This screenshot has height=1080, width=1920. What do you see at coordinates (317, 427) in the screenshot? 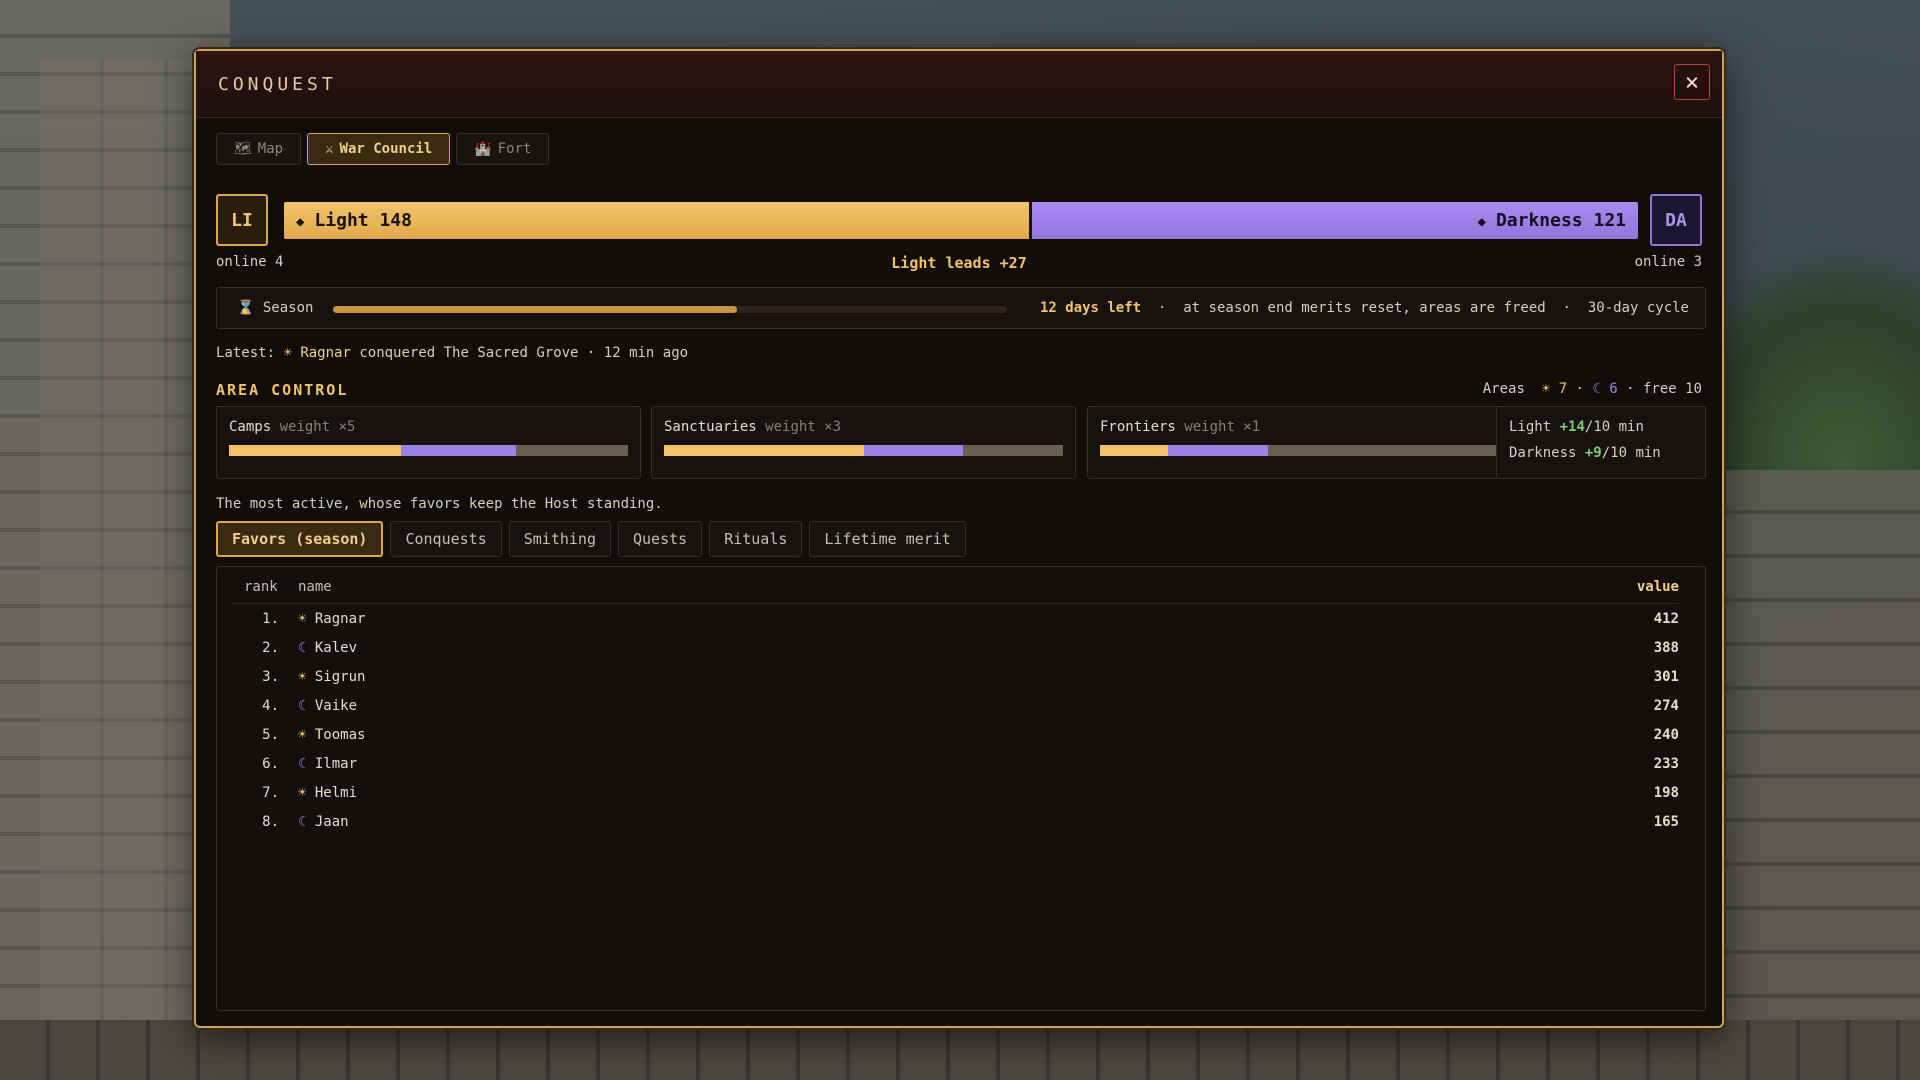
I see `area-weight: weight ×5` at bounding box center [317, 427].